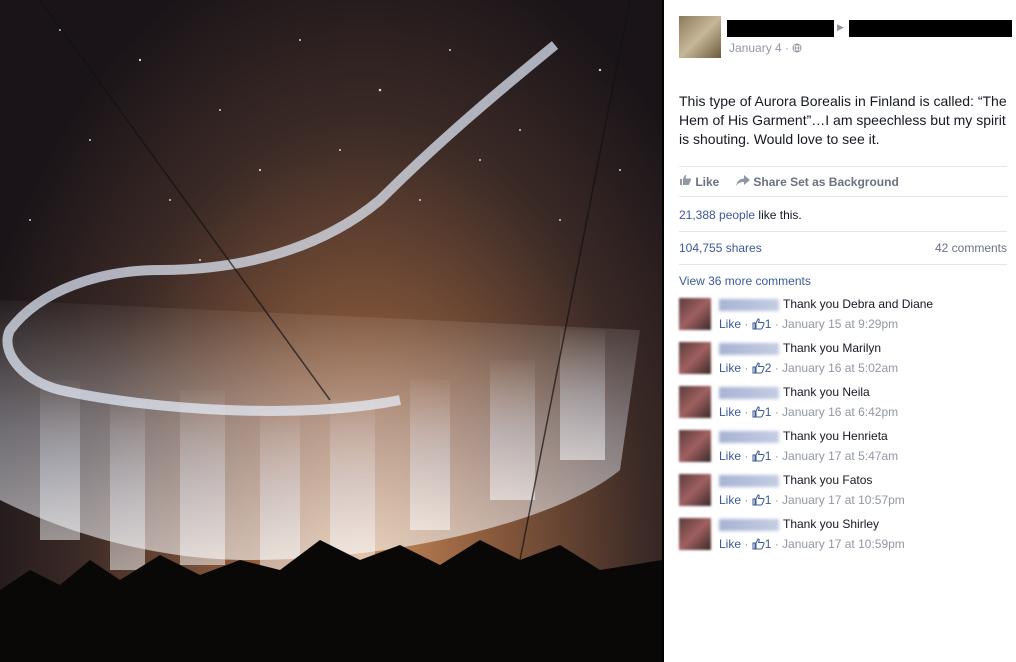  Describe the element at coordinates (971, 248) in the screenshot. I see `comments-count: 42 comments` at that location.